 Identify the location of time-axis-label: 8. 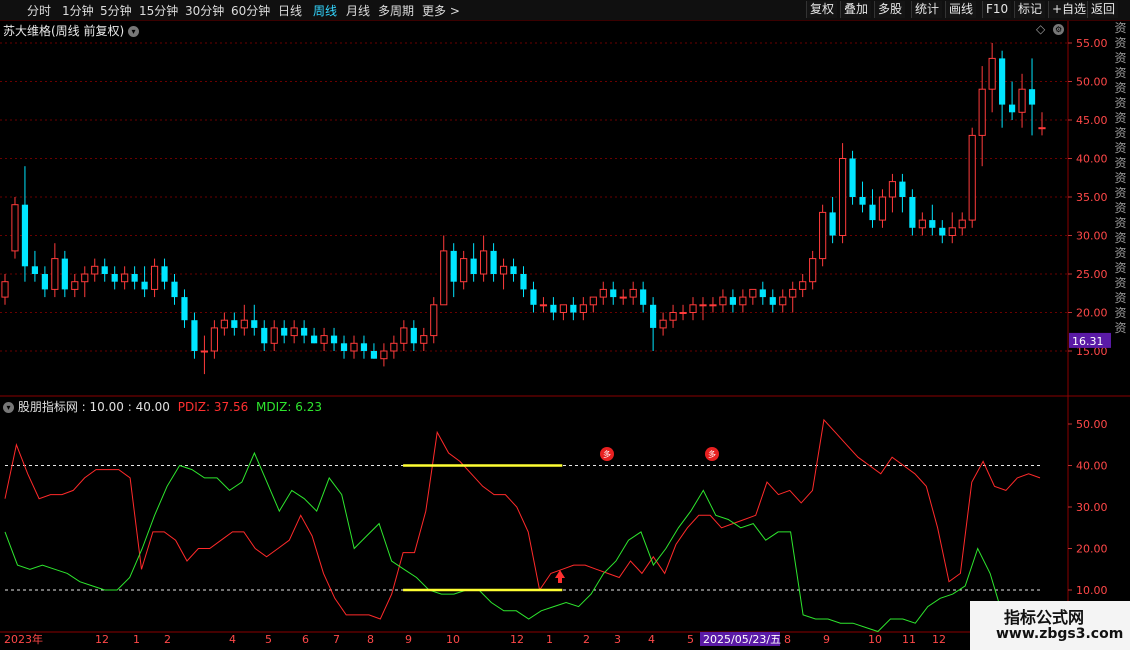
(787, 639).